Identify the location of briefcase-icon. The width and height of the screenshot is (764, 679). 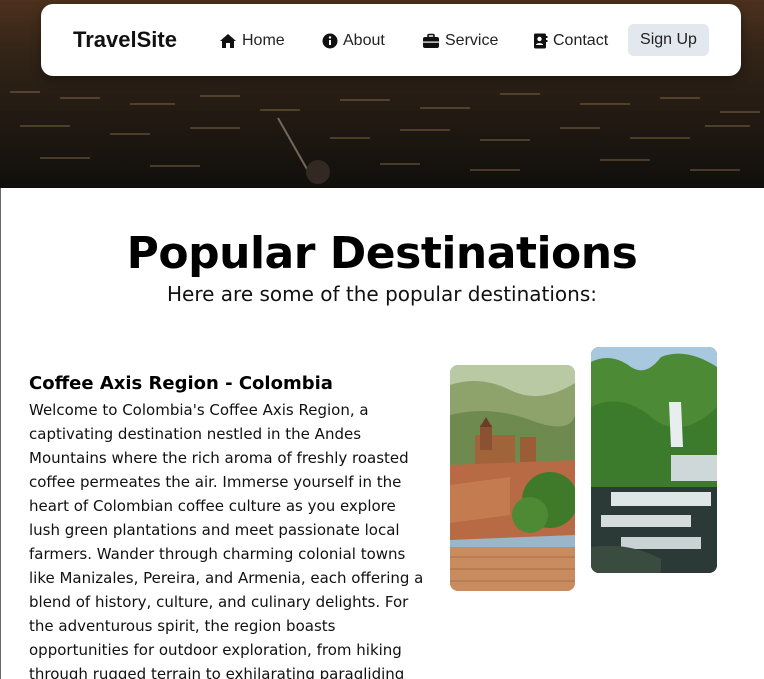
(431, 40).